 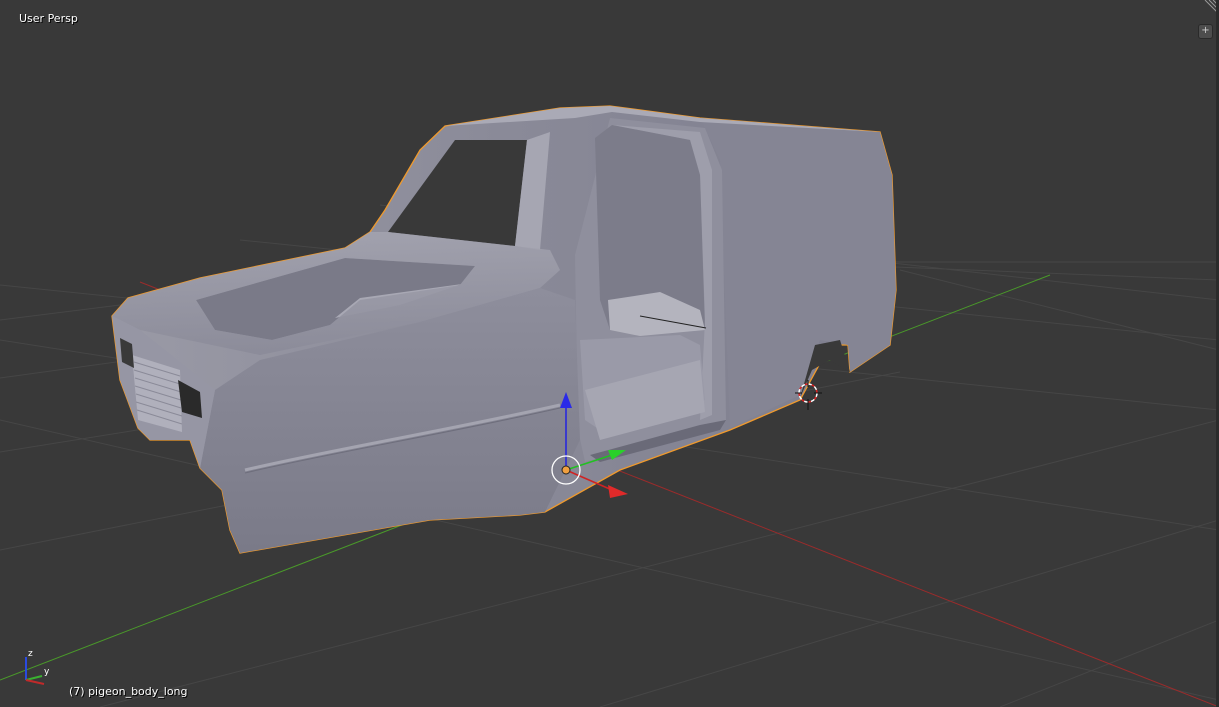 I want to click on add-region-icon: +, so click(x=1205, y=31).